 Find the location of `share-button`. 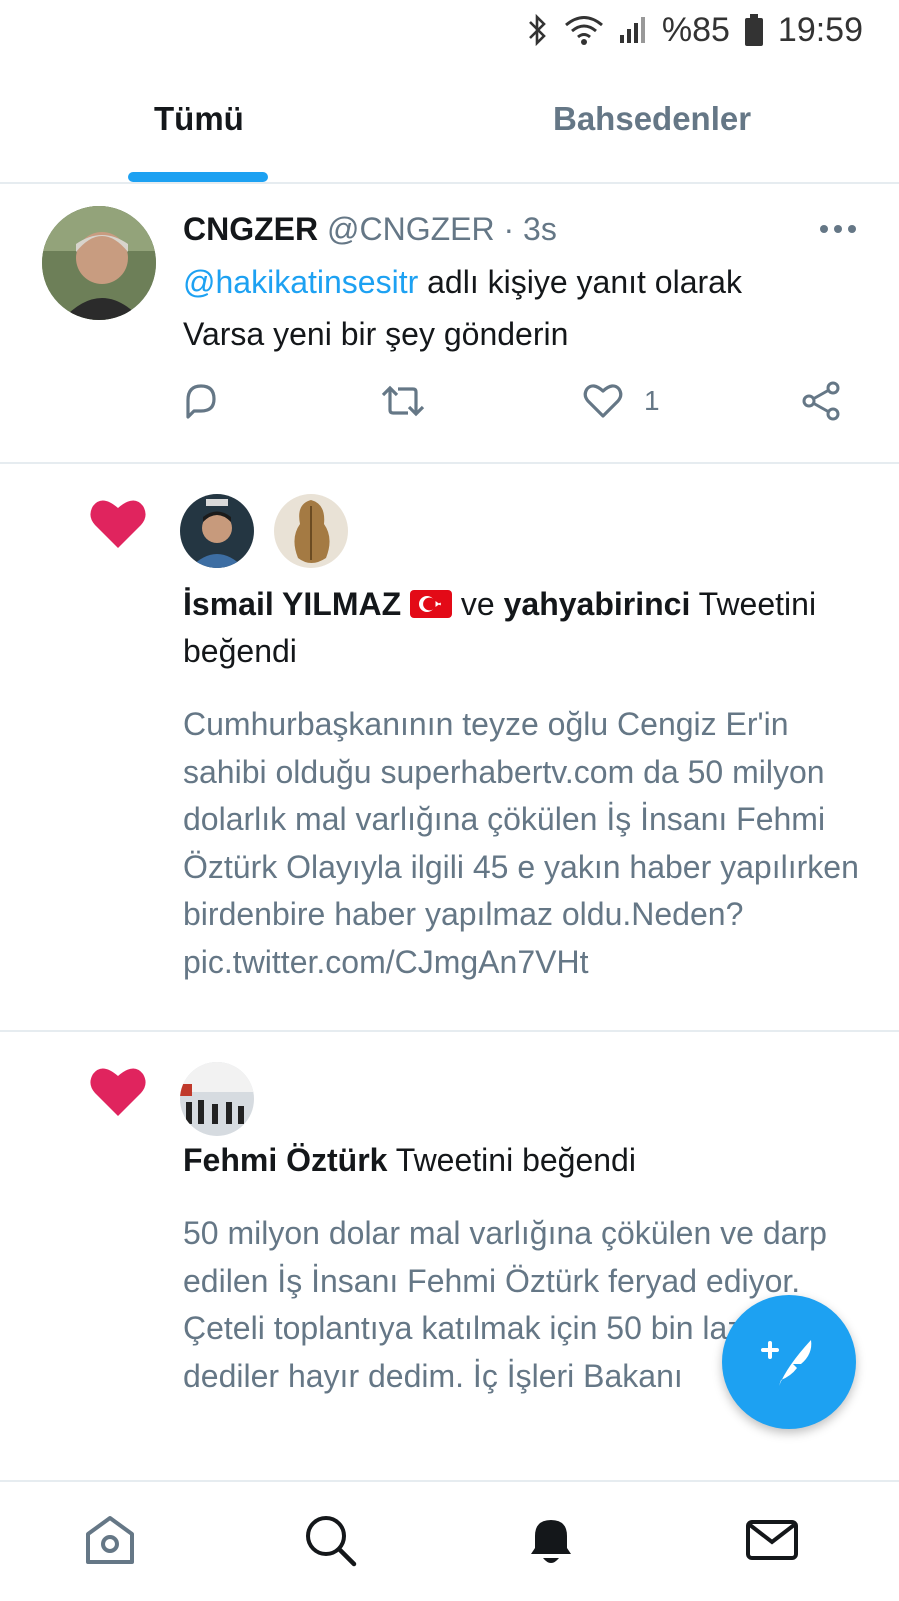

share-button is located at coordinates (821, 401).